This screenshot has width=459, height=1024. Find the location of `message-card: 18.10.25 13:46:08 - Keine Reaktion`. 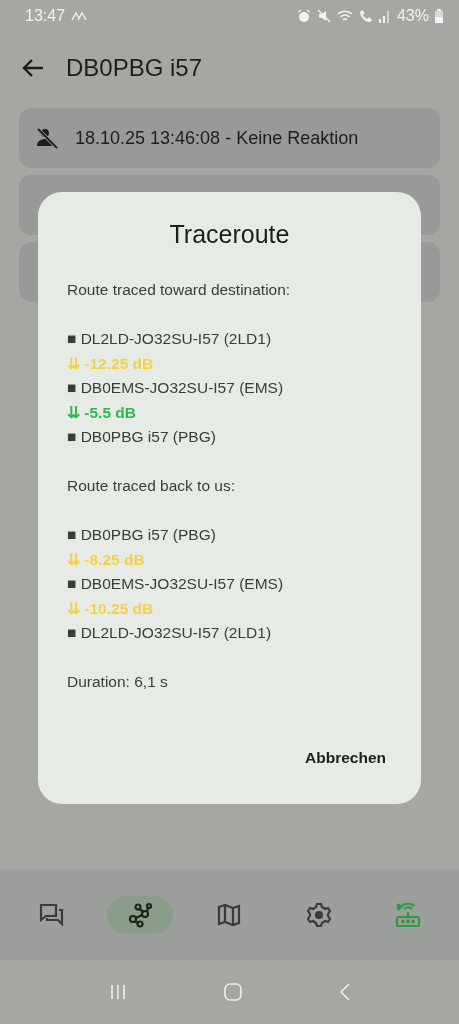

message-card: 18.10.25 13:46:08 - Keine Reaktion is located at coordinates (229, 138).